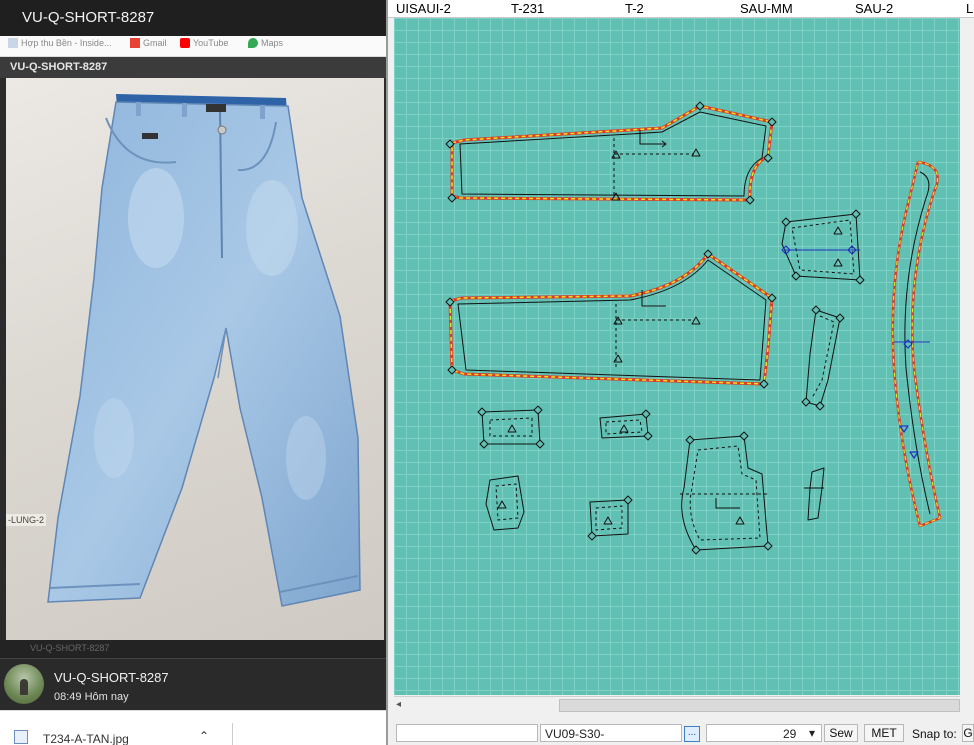  What do you see at coordinates (387, 372) in the screenshot?
I see `window-border` at bounding box center [387, 372].